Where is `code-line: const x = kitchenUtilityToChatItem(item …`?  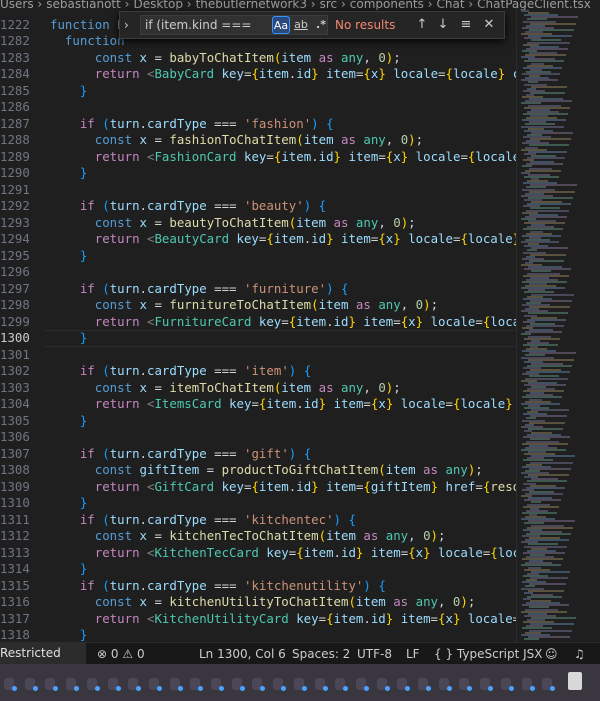 code-line: const x = kitchenUtilityToChatItem(item … is located at coordinates (263, 602).